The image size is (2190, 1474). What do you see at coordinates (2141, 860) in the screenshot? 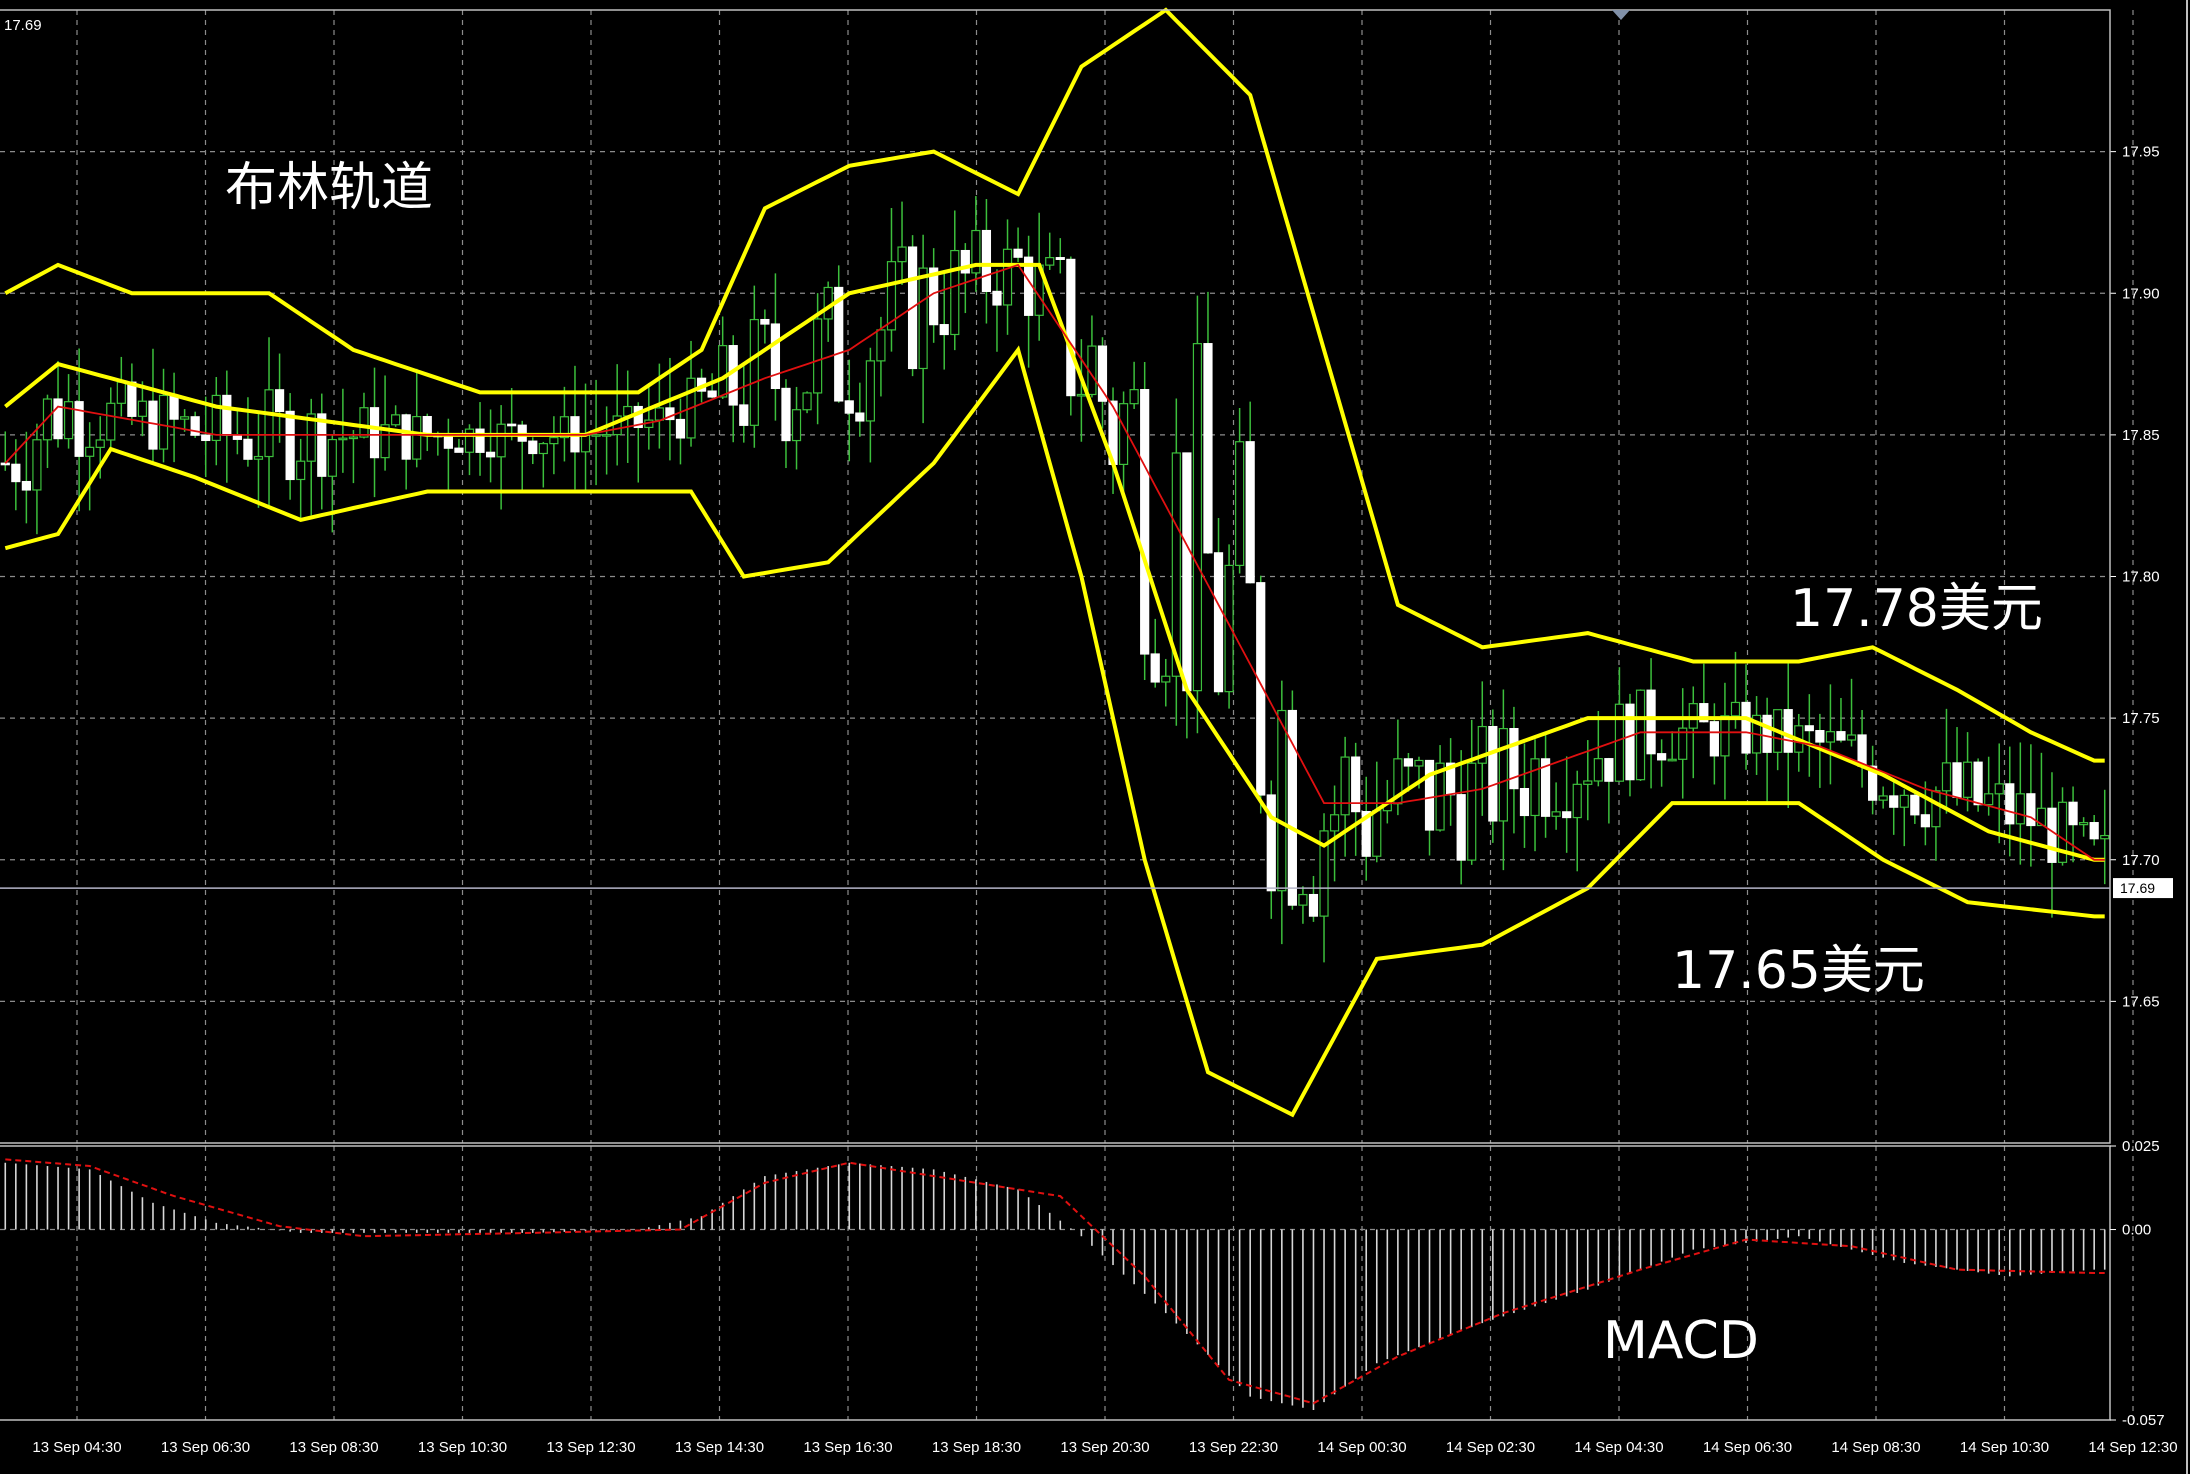
I see `y-tick-label: 17.70` at bounding box center [2141, 860].